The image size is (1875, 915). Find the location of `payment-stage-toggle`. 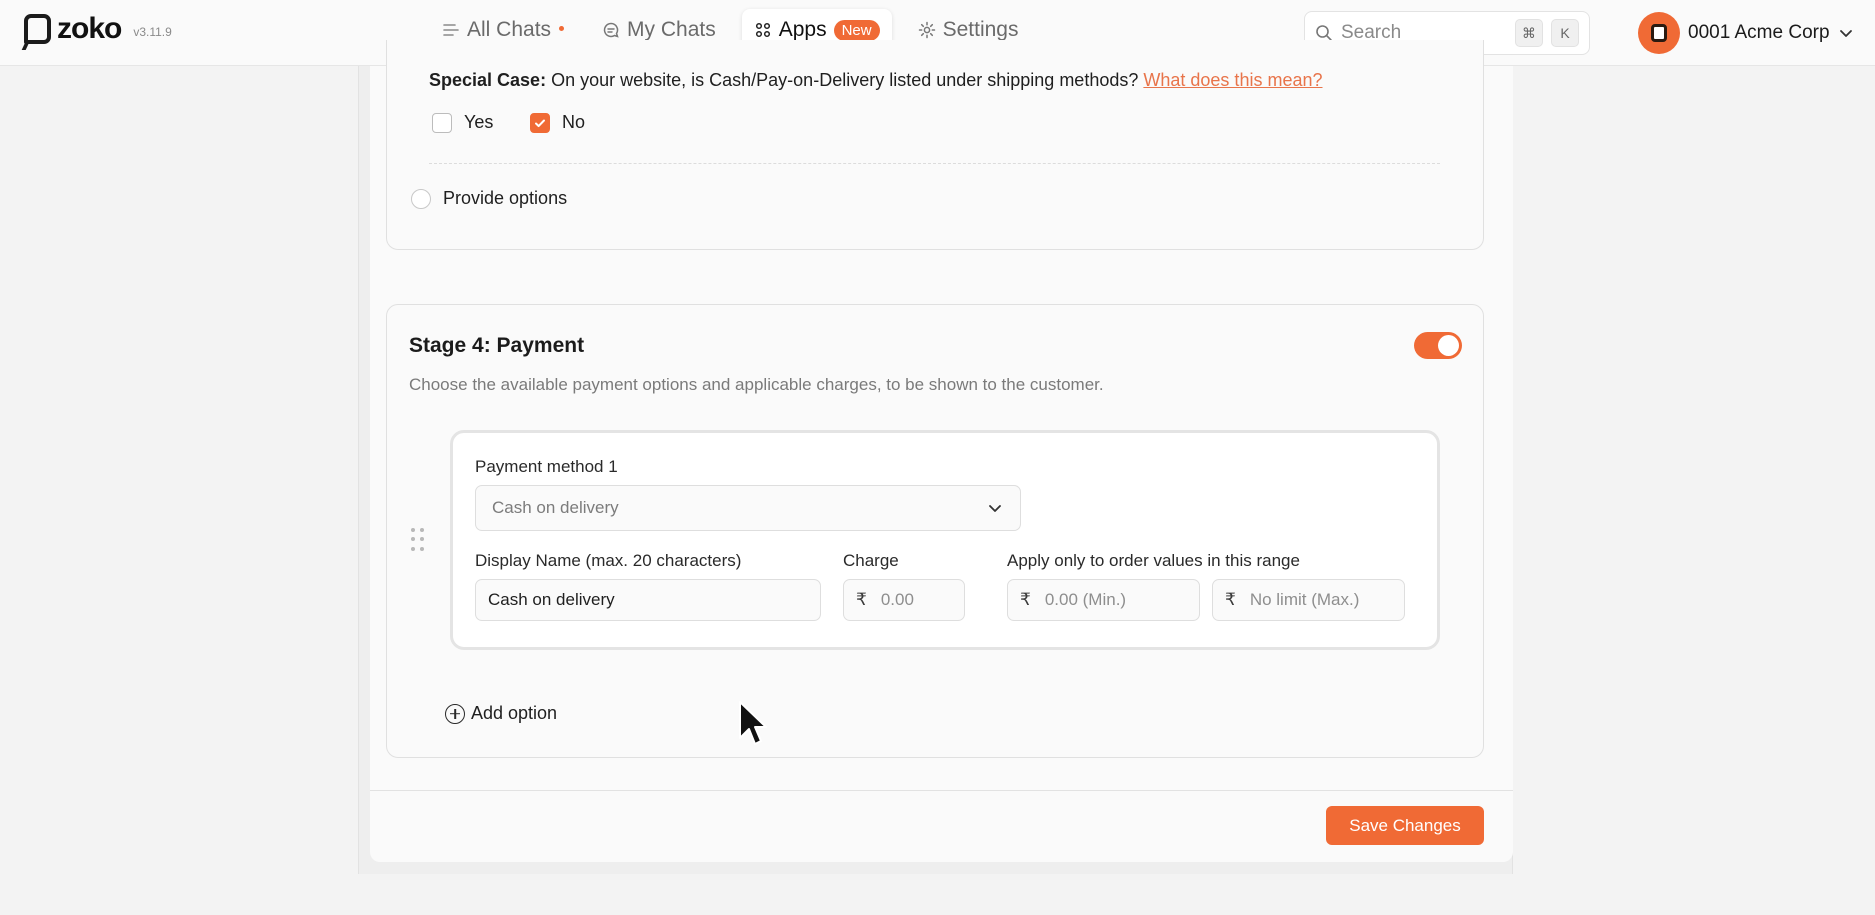

payment-stage-toggle is located at coordinates (1438, 345).